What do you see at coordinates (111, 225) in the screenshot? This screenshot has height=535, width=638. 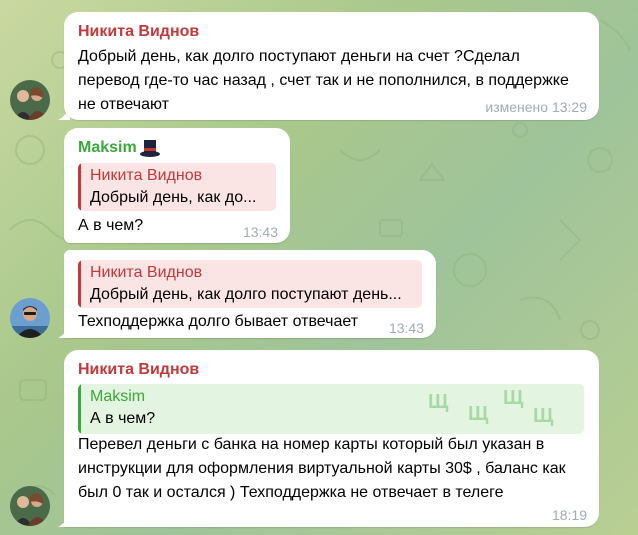 I see `message-text: А в чем?` at bounding box center [111, 225].